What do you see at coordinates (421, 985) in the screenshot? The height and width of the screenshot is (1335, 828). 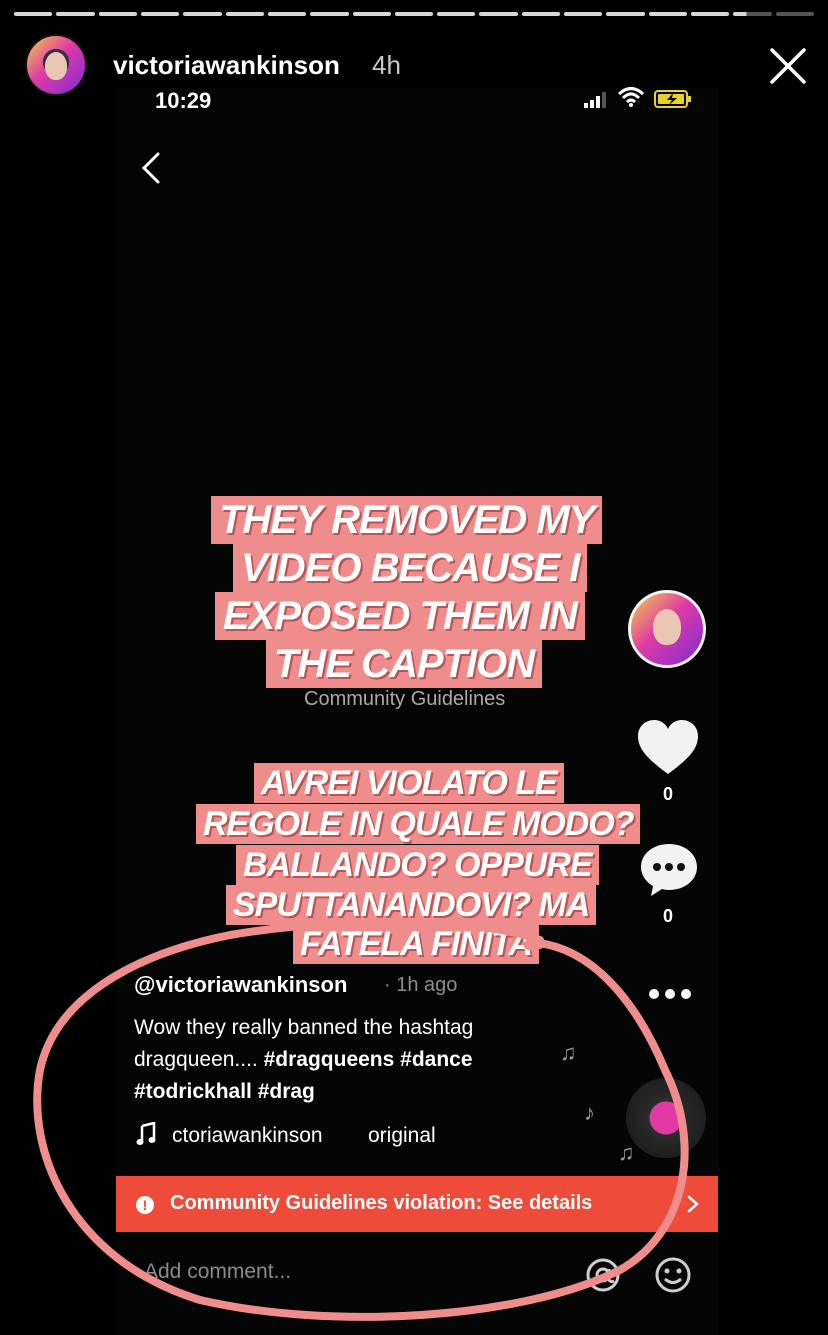 I see `caption-time: · 1h ago` at bounding box center [421, 985].